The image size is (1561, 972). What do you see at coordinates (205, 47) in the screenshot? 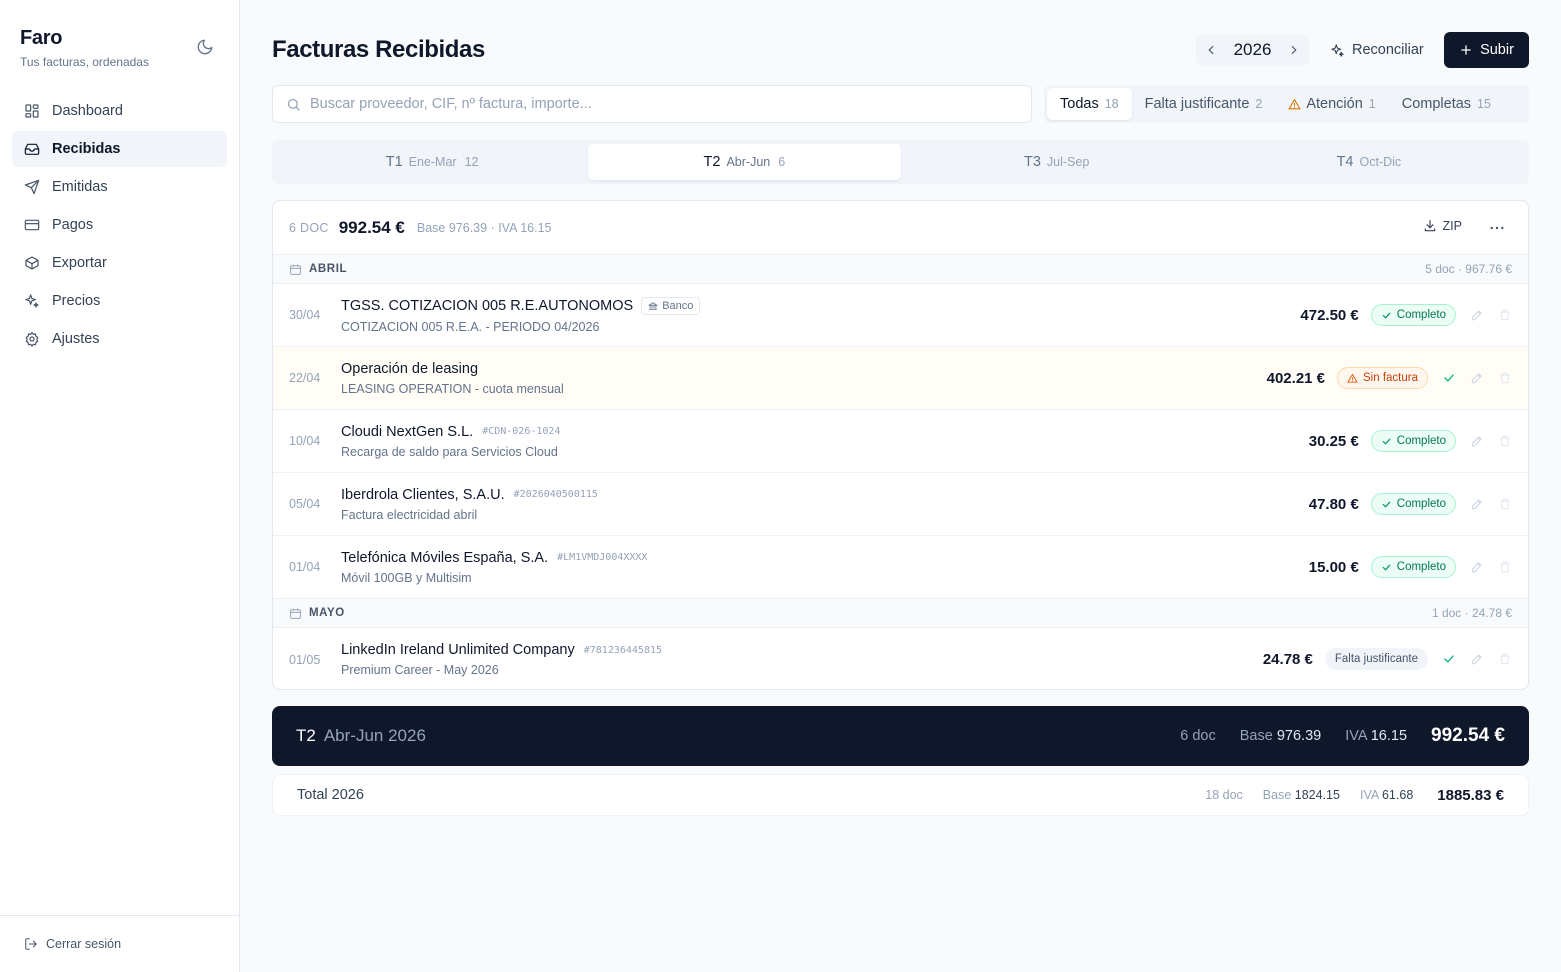
I see `moon-icon` at bounding box center [205, 47].